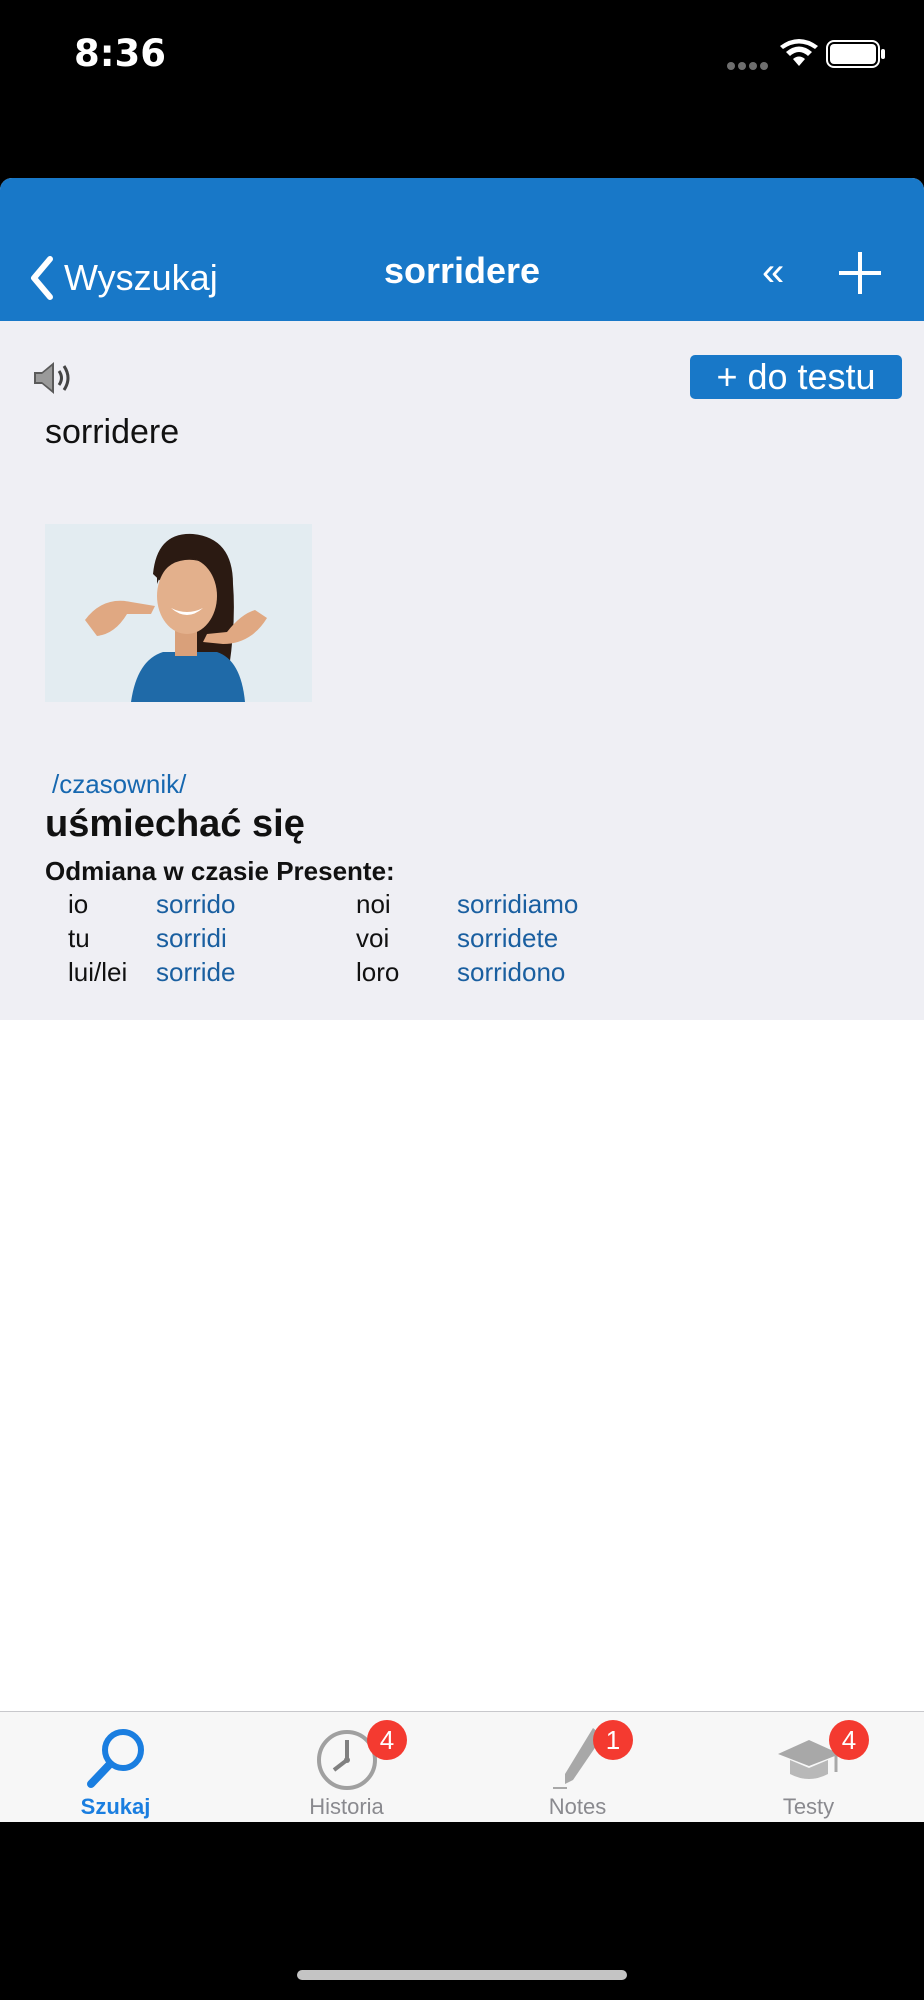 This screenshot has height=2000, width=924. What do you see at coordinates (517, 904) in the screenshot?
I see `verb-form-link: sorridiamo` at bounding box center [517, 904].